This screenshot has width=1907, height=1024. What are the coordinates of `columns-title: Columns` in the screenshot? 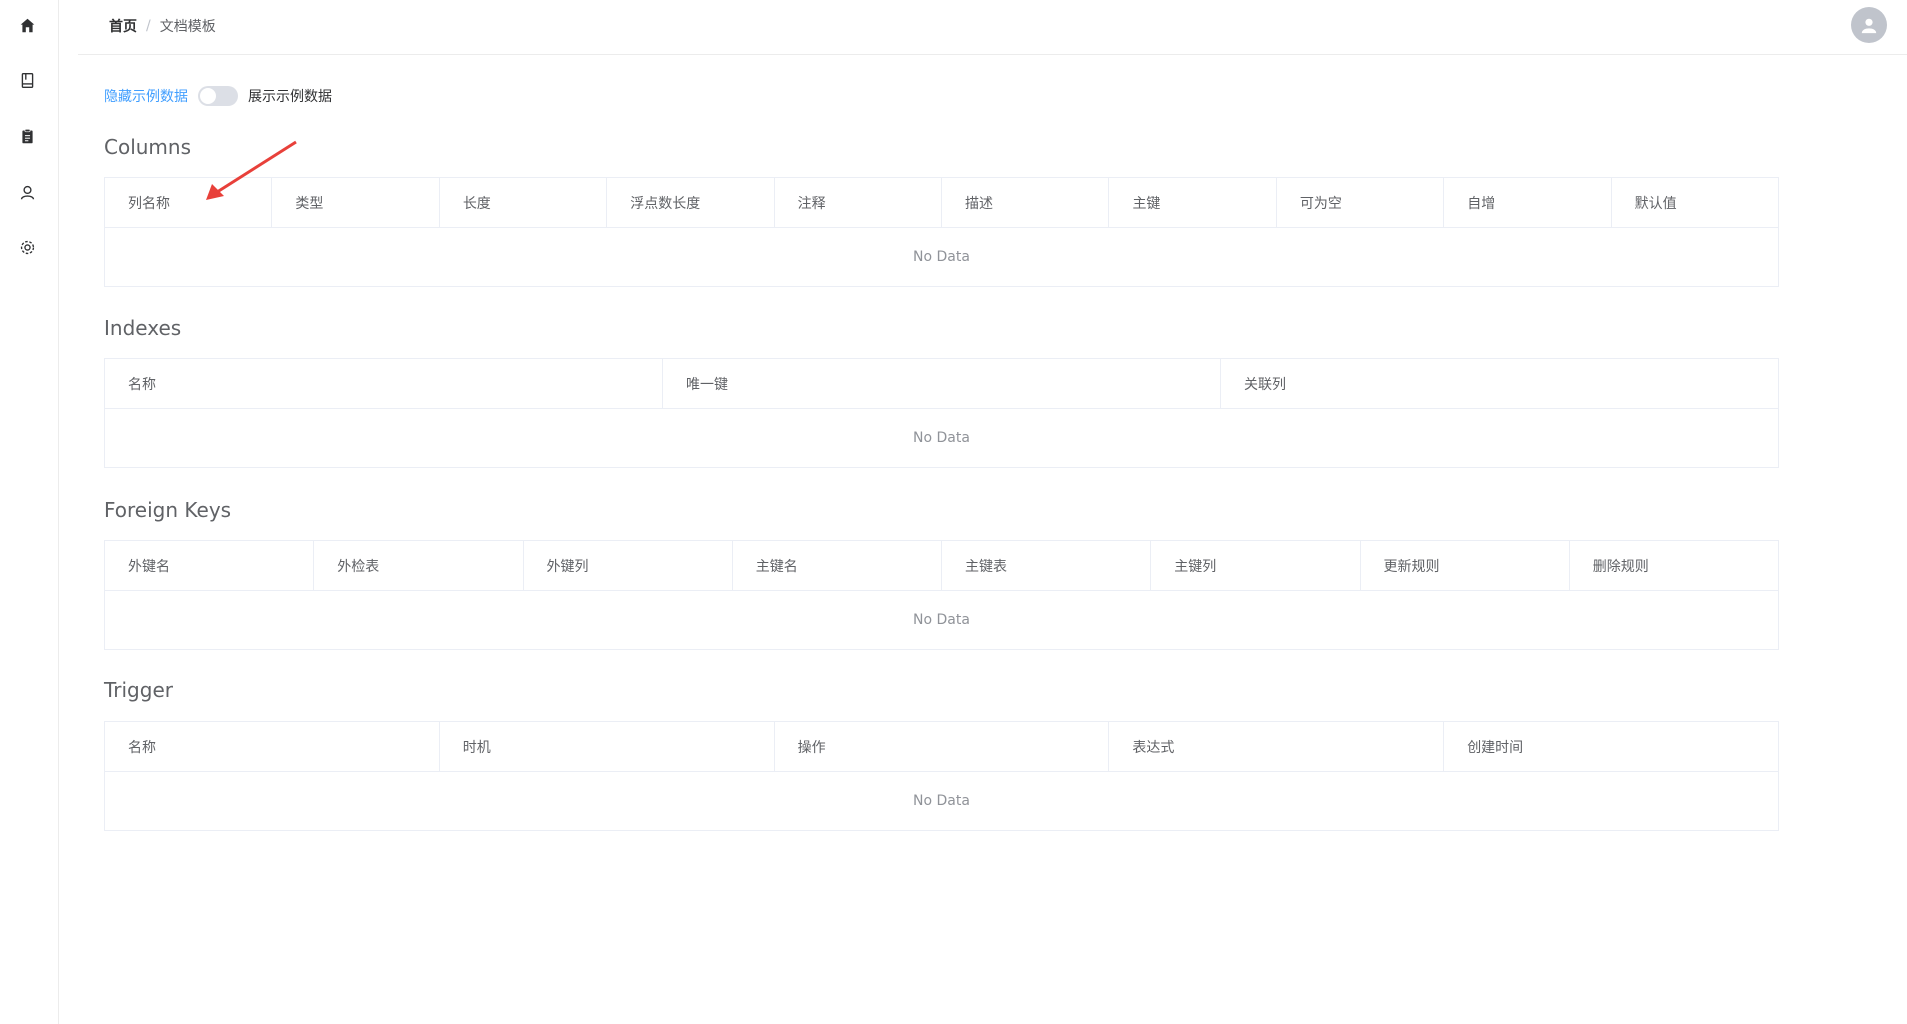 It's located at (148, 147).